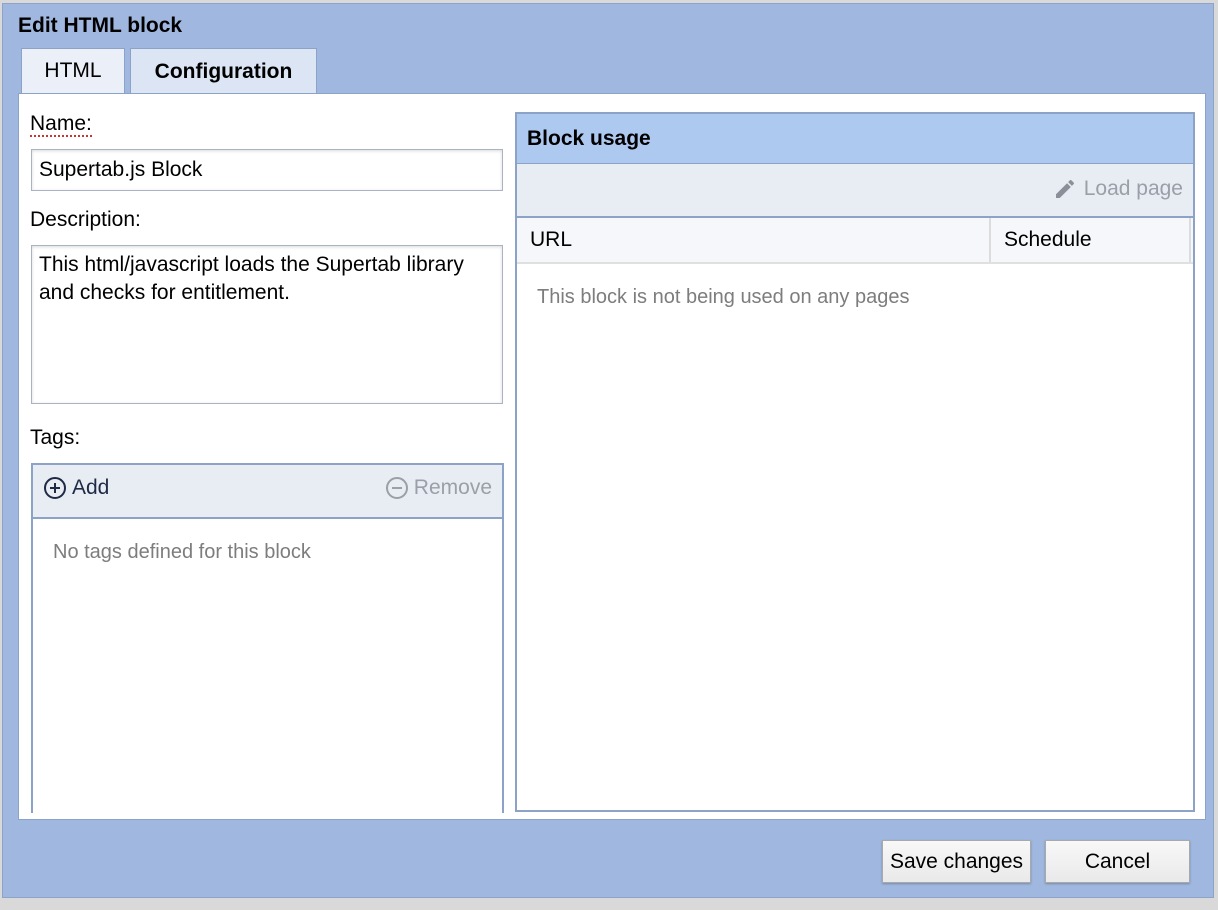 The width and height of the screenshot is (1218, 910). What do you see at coordinates (1117, 861) in the screenshot?
I see `cancel-button: Cancel` at bounding box center [1117, 861].